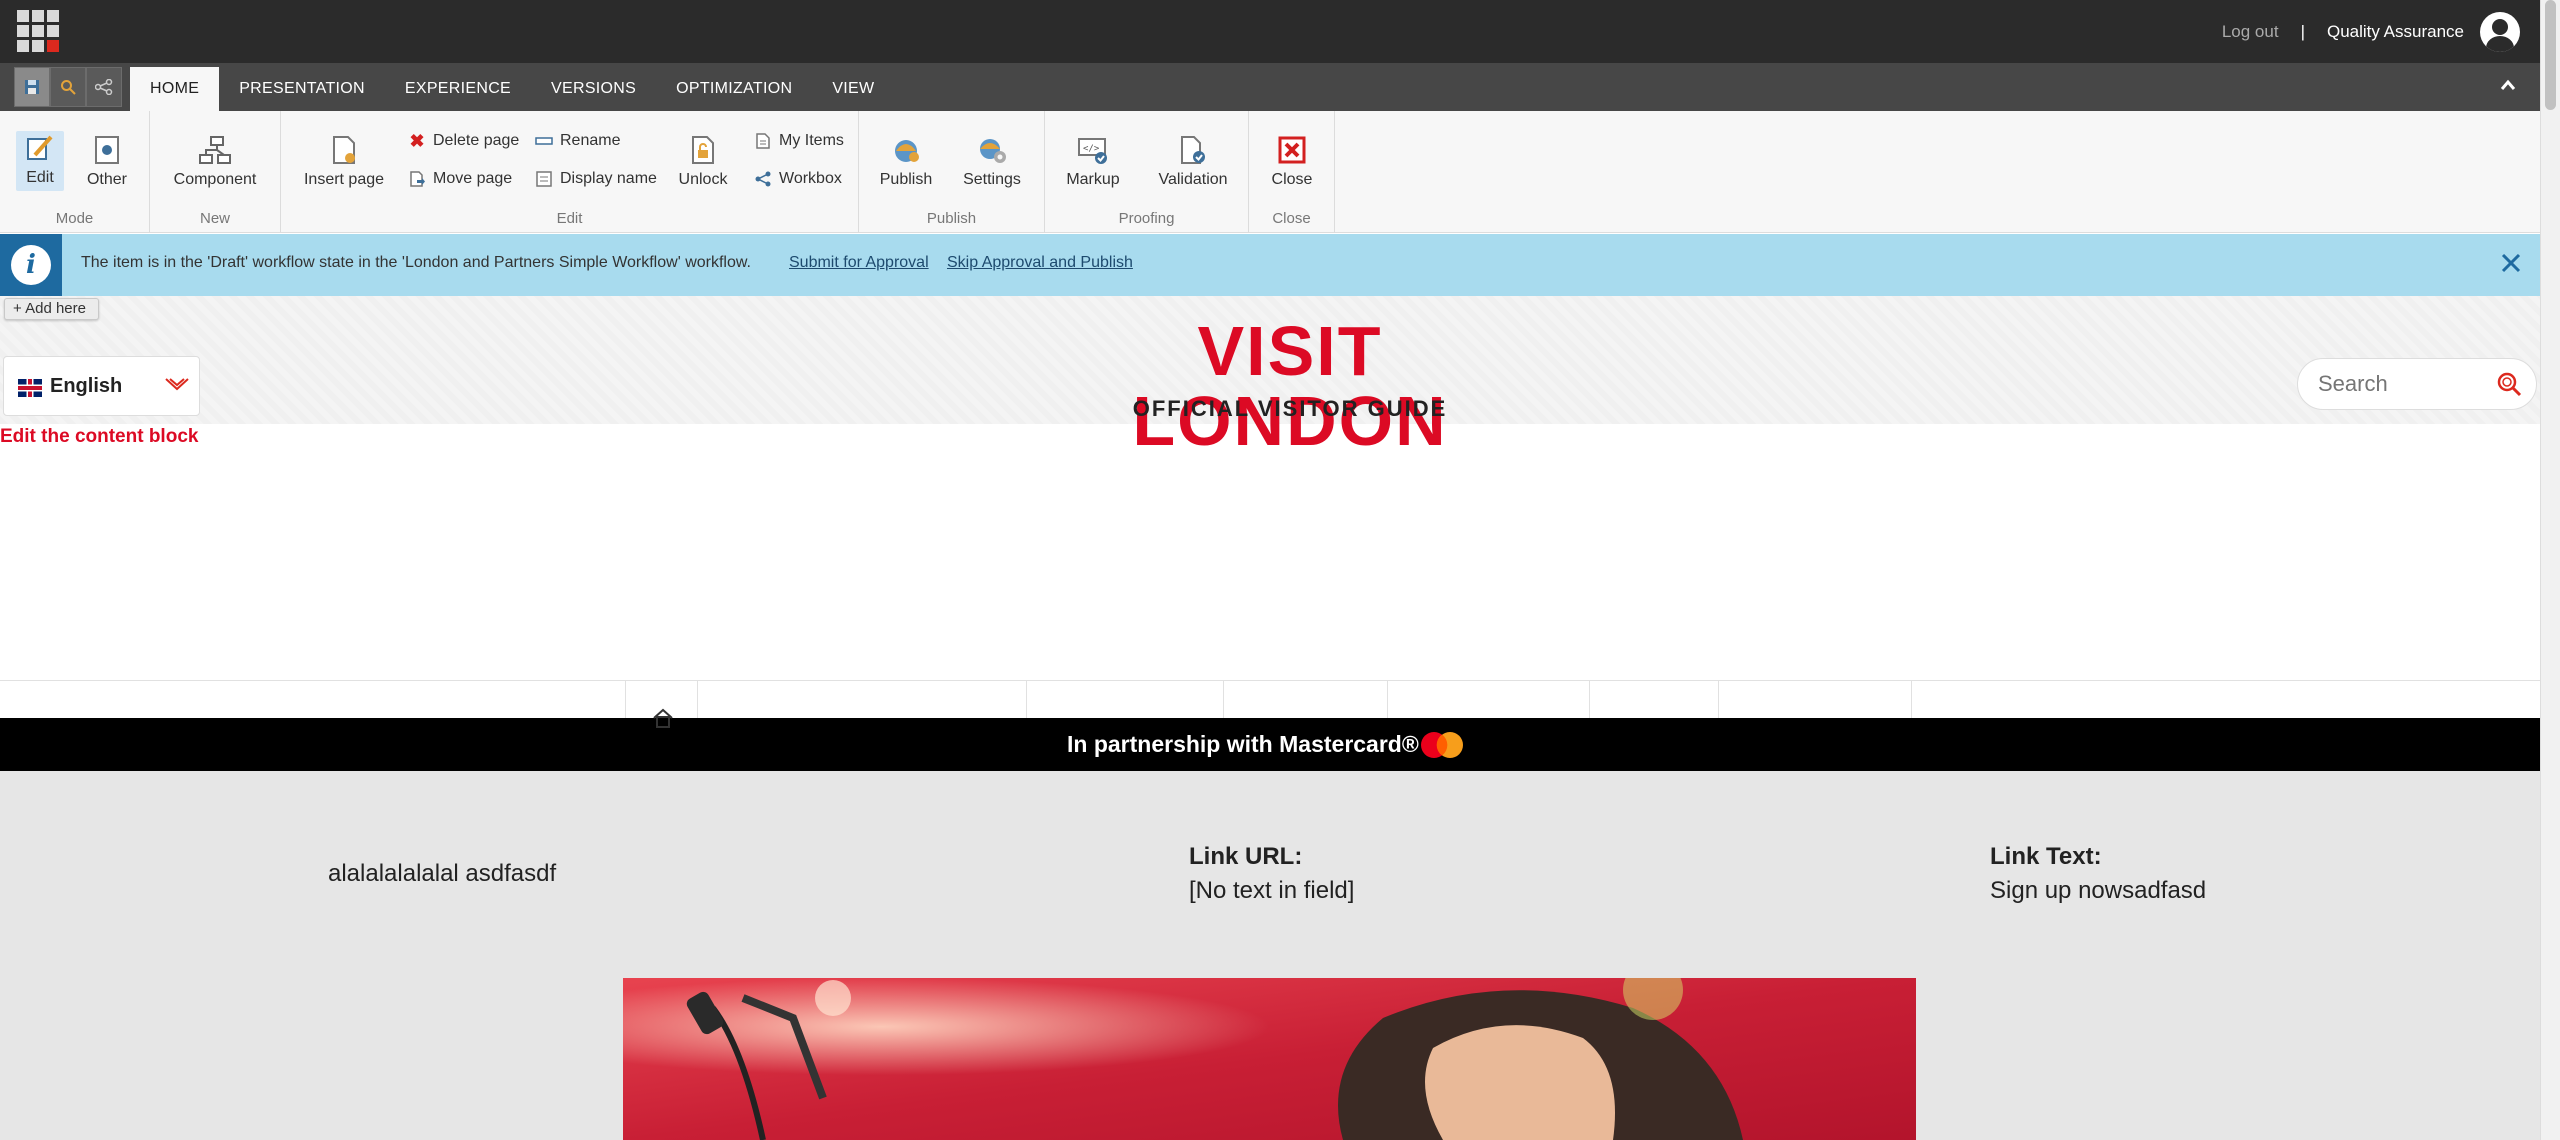 The height and width of the screenshot is (1140, 2560). What do you see at coordinates (951, 218) in the screenshot?
I see `publish-group-label: Publish` at bounding box center [951, 218].